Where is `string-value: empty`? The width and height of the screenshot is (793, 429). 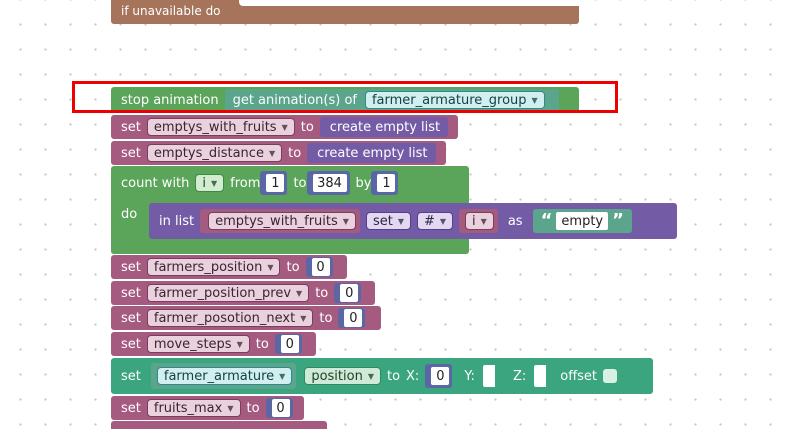 string-value: empty is located at coordinates (582, 221).